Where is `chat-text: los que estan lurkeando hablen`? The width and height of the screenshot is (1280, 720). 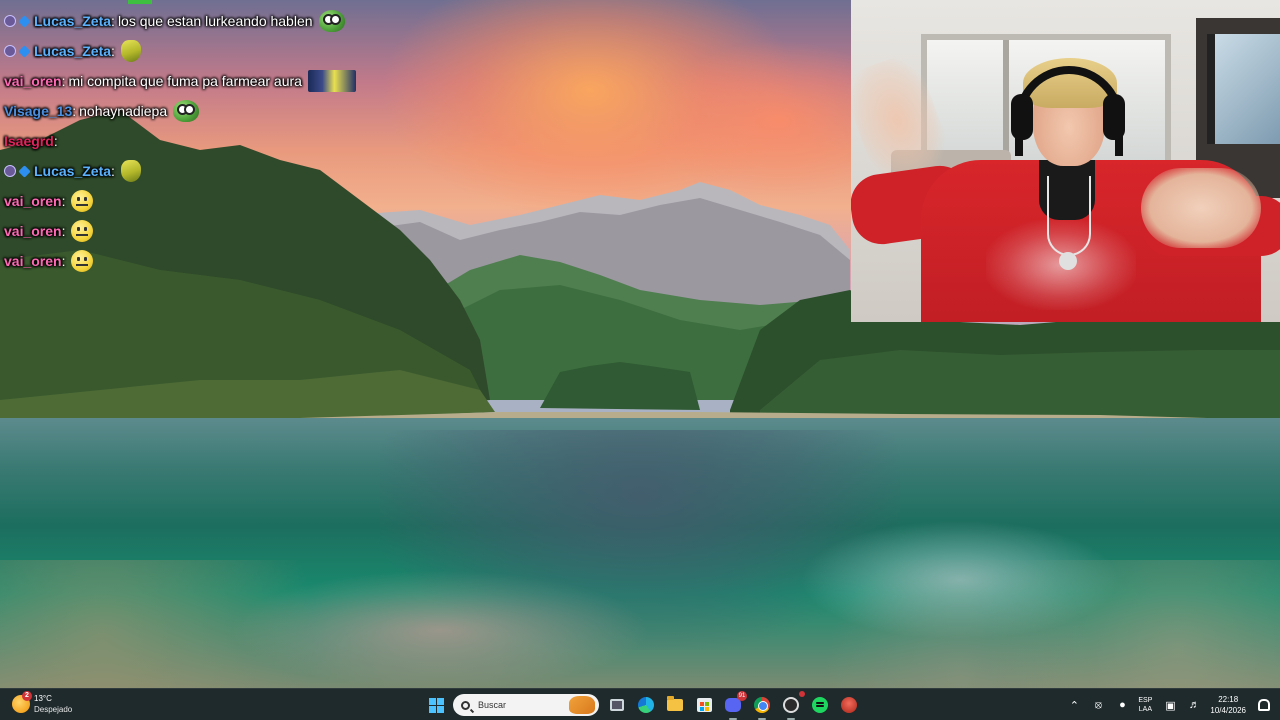 chat-text: los que estan lurkeando hablen is located at coordinates (215, 21).